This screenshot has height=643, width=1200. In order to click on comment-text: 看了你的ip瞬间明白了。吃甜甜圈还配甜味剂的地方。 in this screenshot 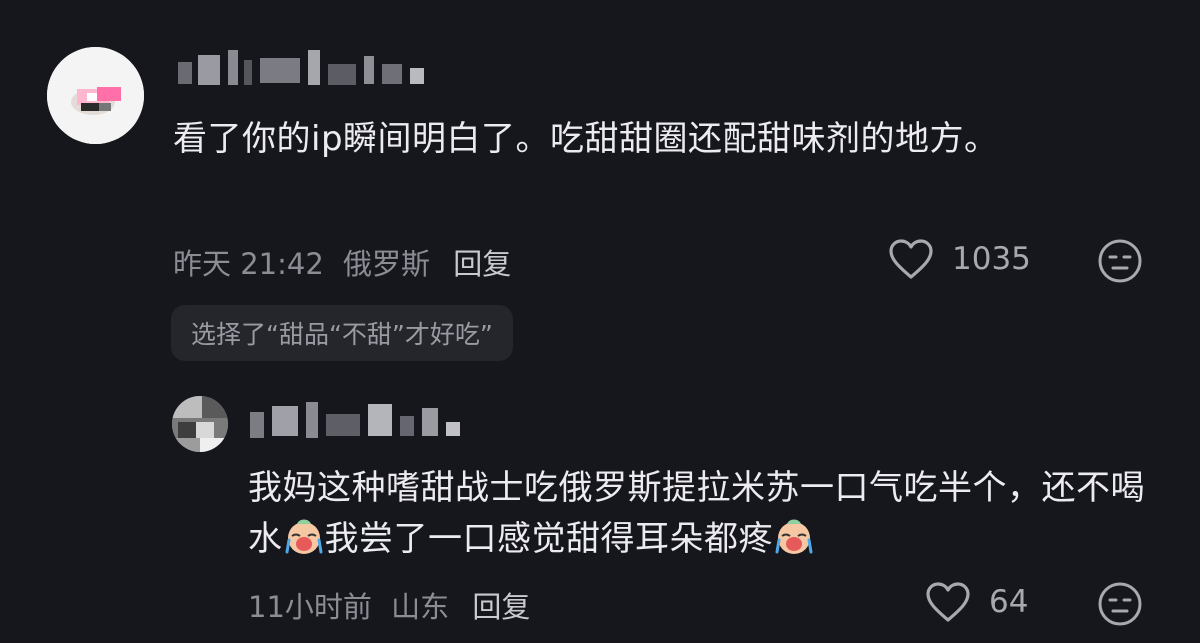, I will do `click(586, 139)`.